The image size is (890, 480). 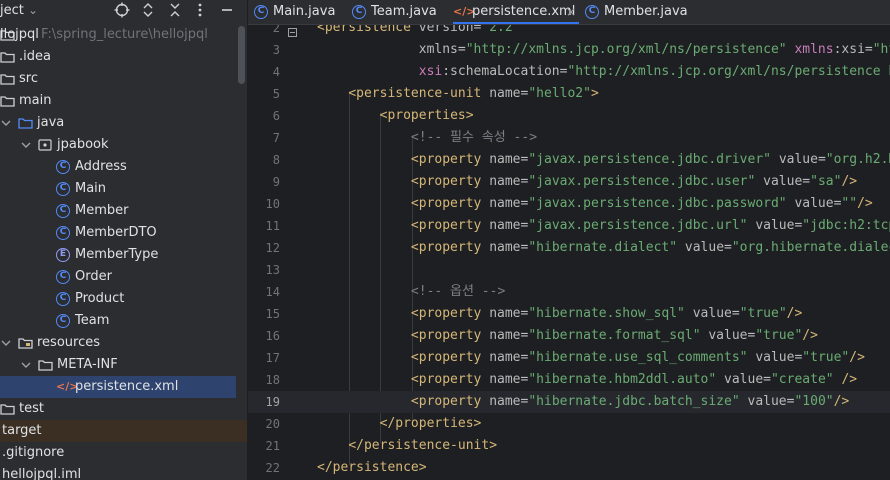 What do you see at coordinates (123, 57) in the screenshot?
I see `tree-item: .idea` at bounding box center [123, 57].